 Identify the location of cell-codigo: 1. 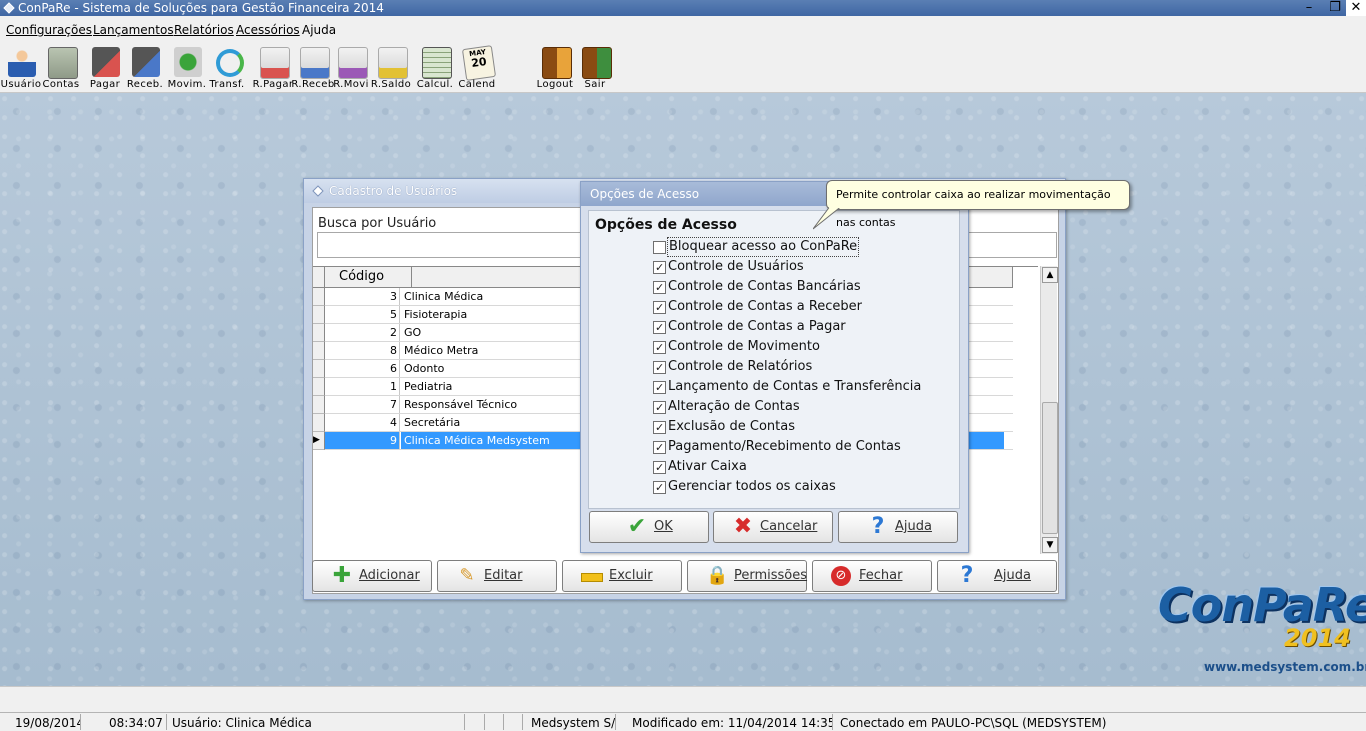
(362, 386).